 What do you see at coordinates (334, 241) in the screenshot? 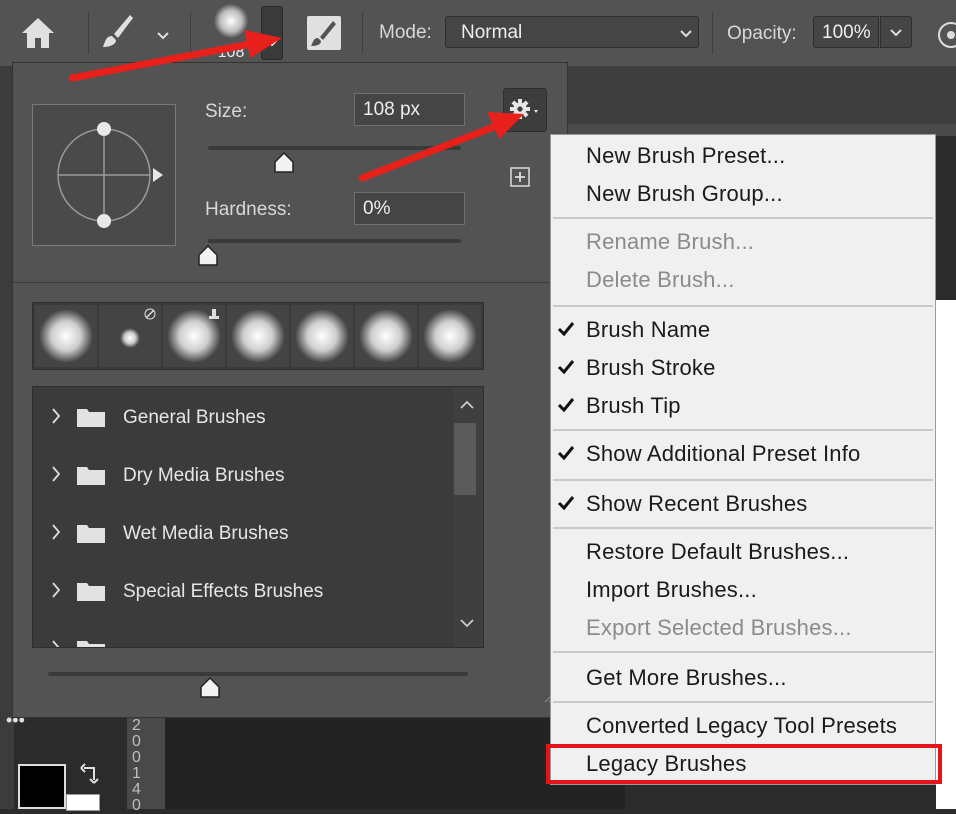
I see `hardness-slider` at bounding box center [334, 241].